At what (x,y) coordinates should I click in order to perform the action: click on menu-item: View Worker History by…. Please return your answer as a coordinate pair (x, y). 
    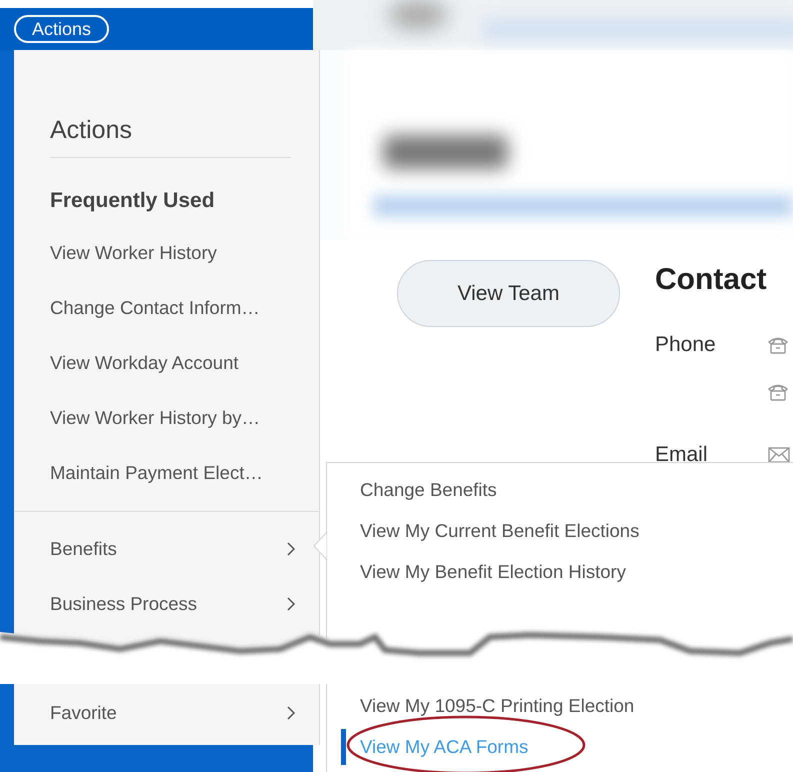
    Looking at the image, I should click on (184, 417).